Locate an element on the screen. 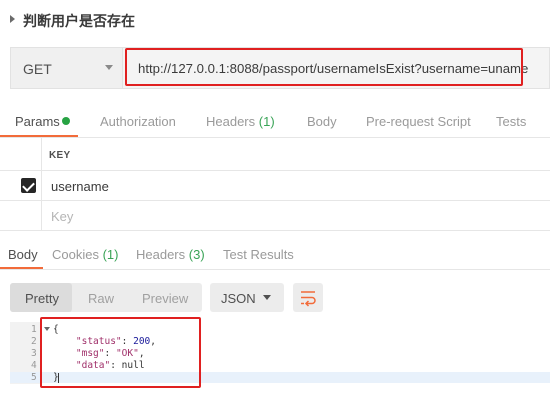 This screenshot has height=405, width=550. response-tab-cookies-count: (1) is located at coordinates (110, 254).